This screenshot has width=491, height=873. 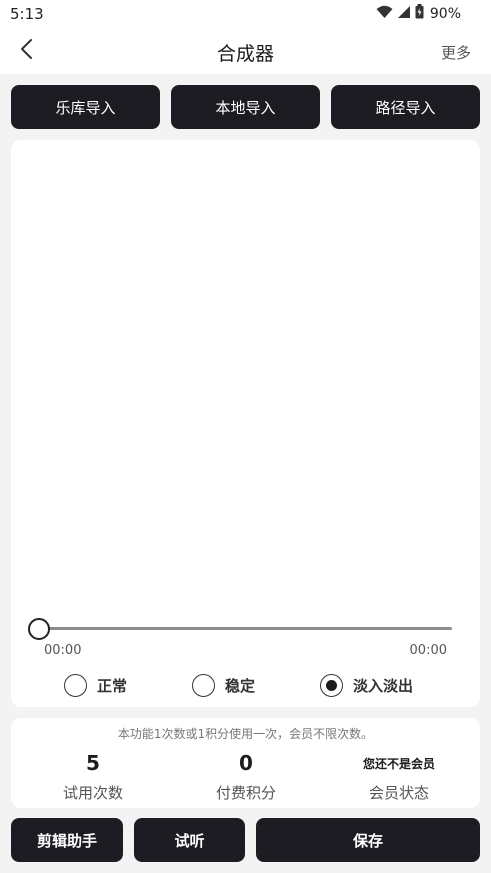 I want to click on status-time: 5:13, so click(x=27, y=14).